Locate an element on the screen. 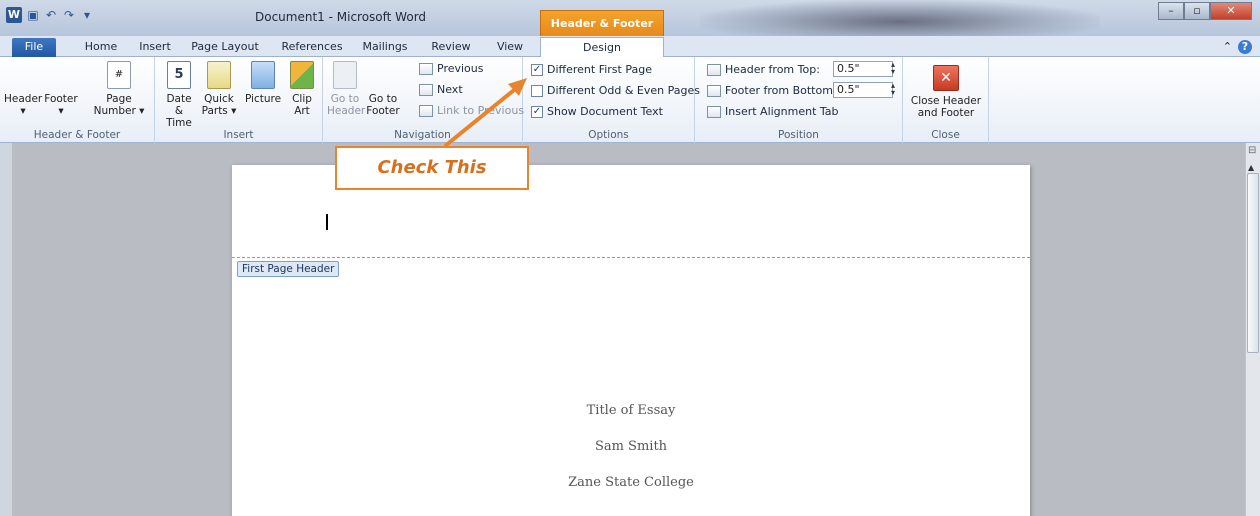  go-to-header-icon is located at coordinates (345, 75).